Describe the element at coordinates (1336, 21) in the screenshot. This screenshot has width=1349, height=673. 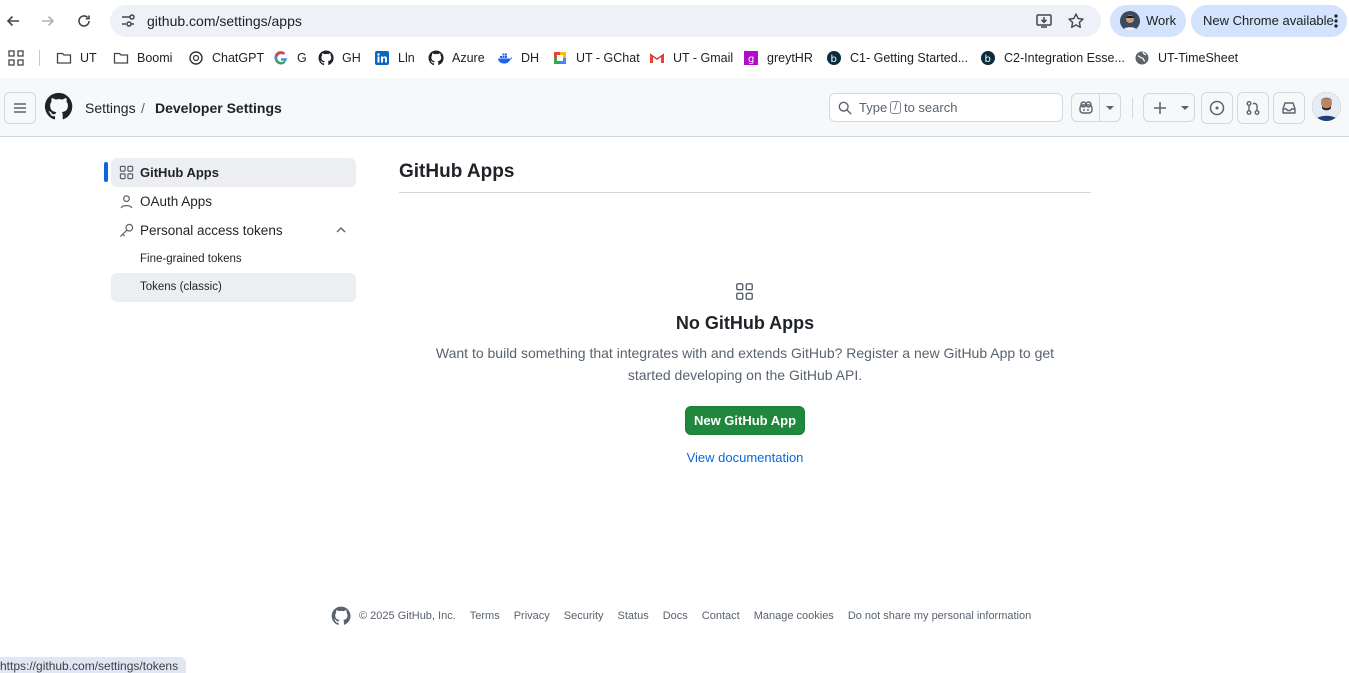
I see `more-vert-icon` at that location.